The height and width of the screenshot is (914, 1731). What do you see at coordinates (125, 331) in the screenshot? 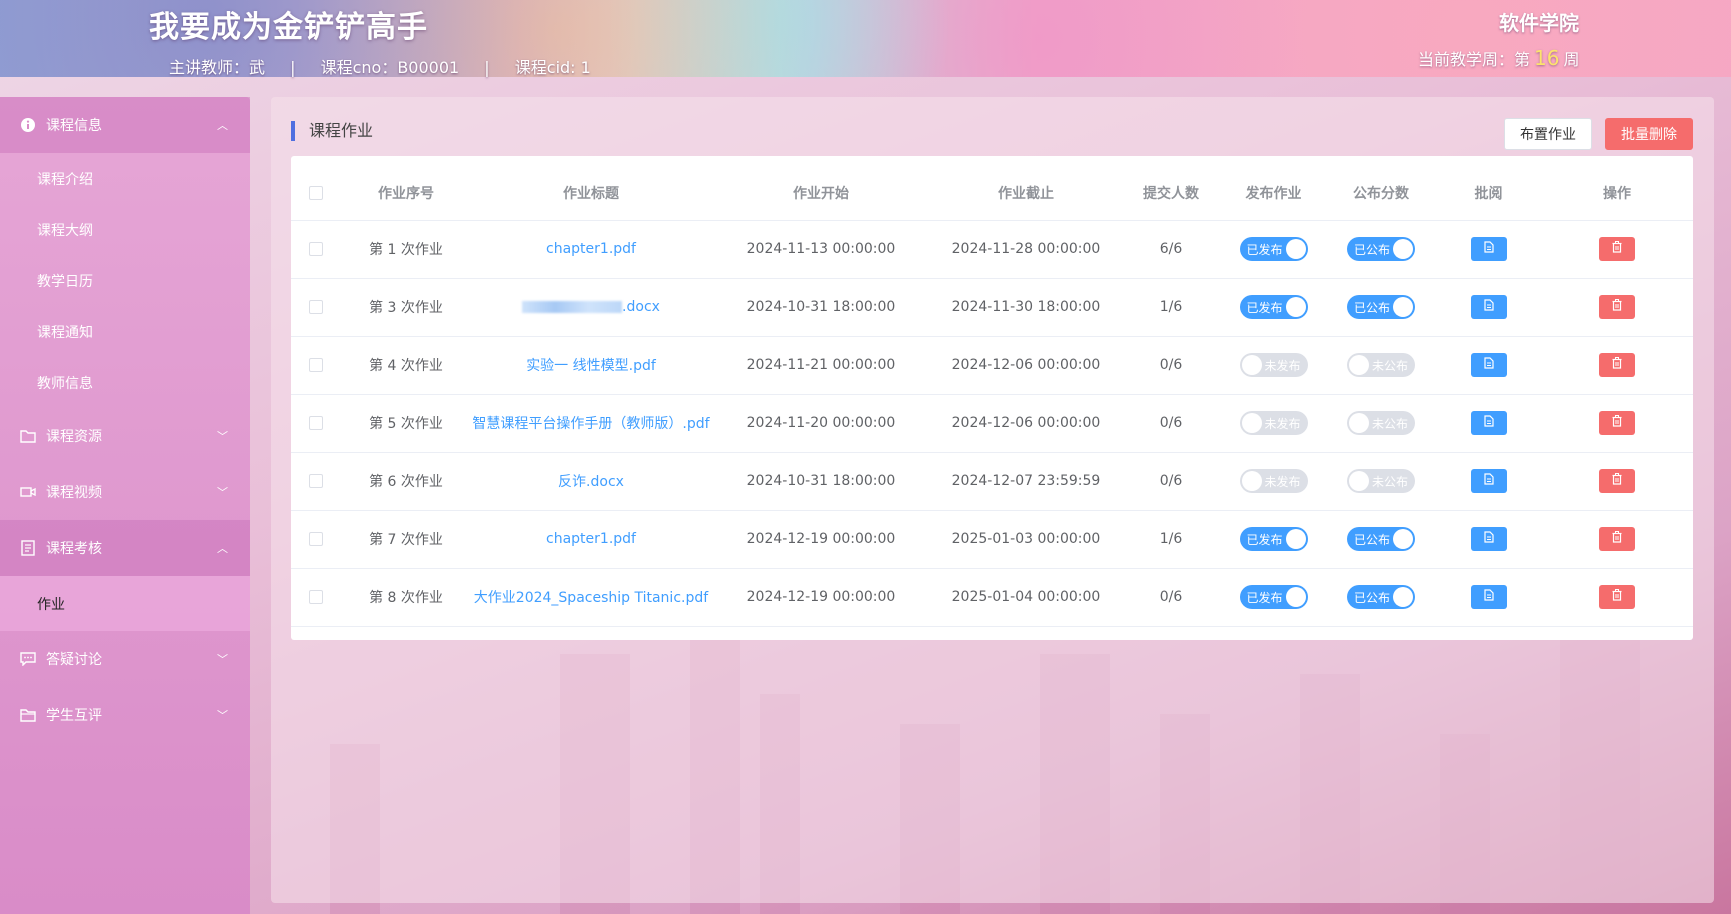
I see `sidebar-item-notice: 课程通知` at bounding box center [125, 331].